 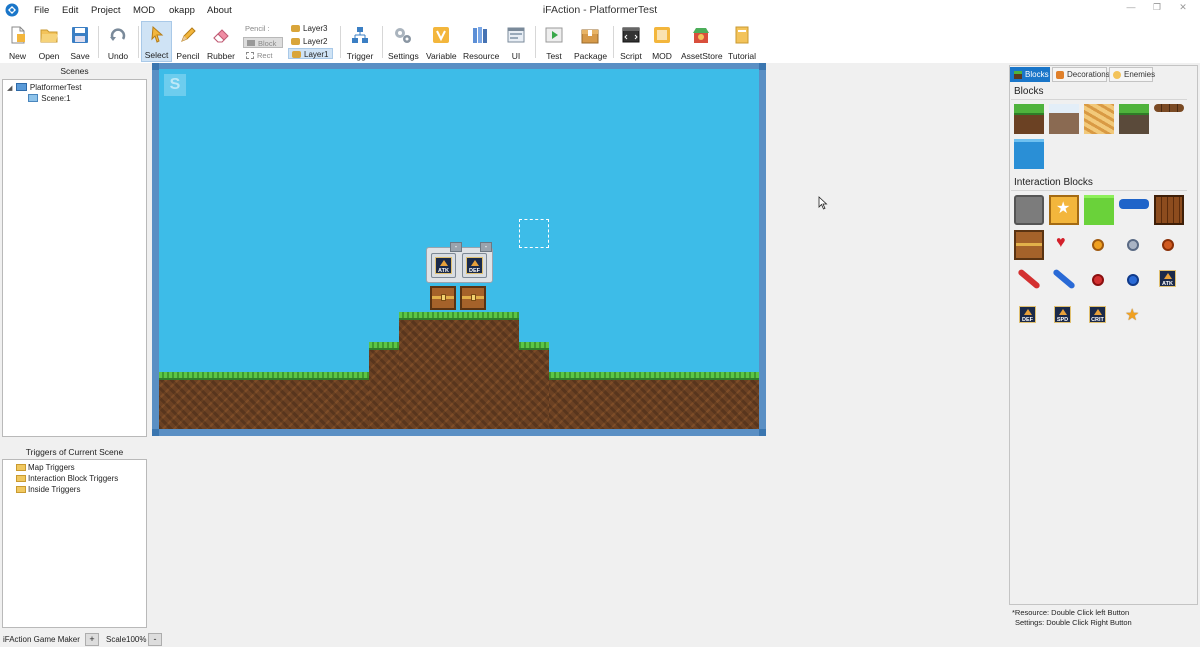 I want to click on atk-palette-item: ATK, so click(x=1168, y=279).